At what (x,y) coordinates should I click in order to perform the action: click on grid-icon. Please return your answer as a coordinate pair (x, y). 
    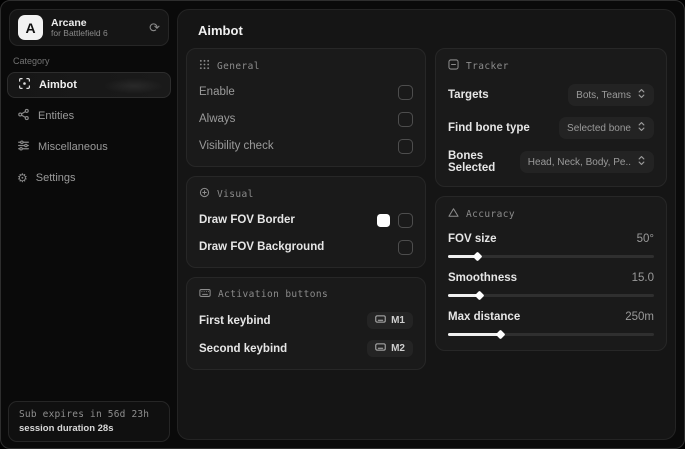
    Looking at the image, I should click on (204, 66).